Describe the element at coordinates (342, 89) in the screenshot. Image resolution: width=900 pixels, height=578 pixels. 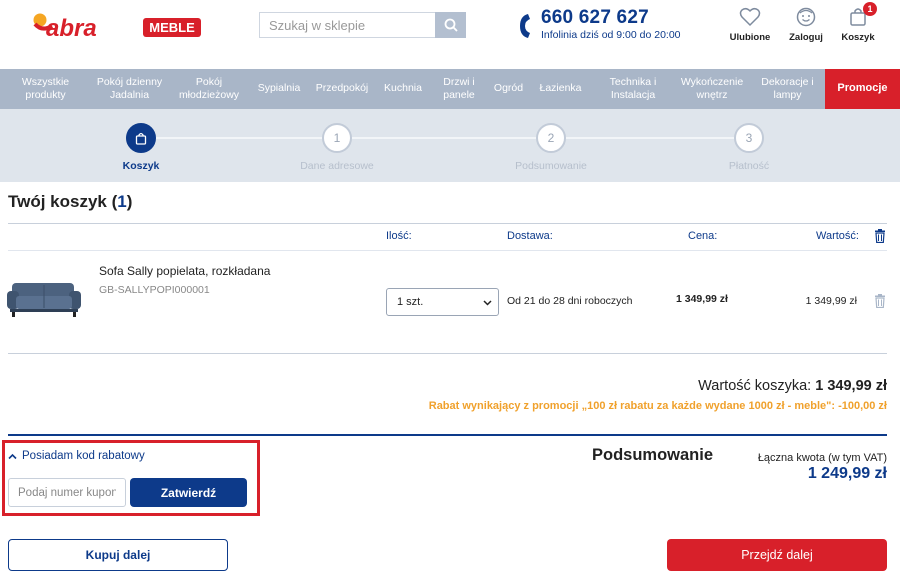
I see `nav-item-hallway: Przedpokój` at that location.